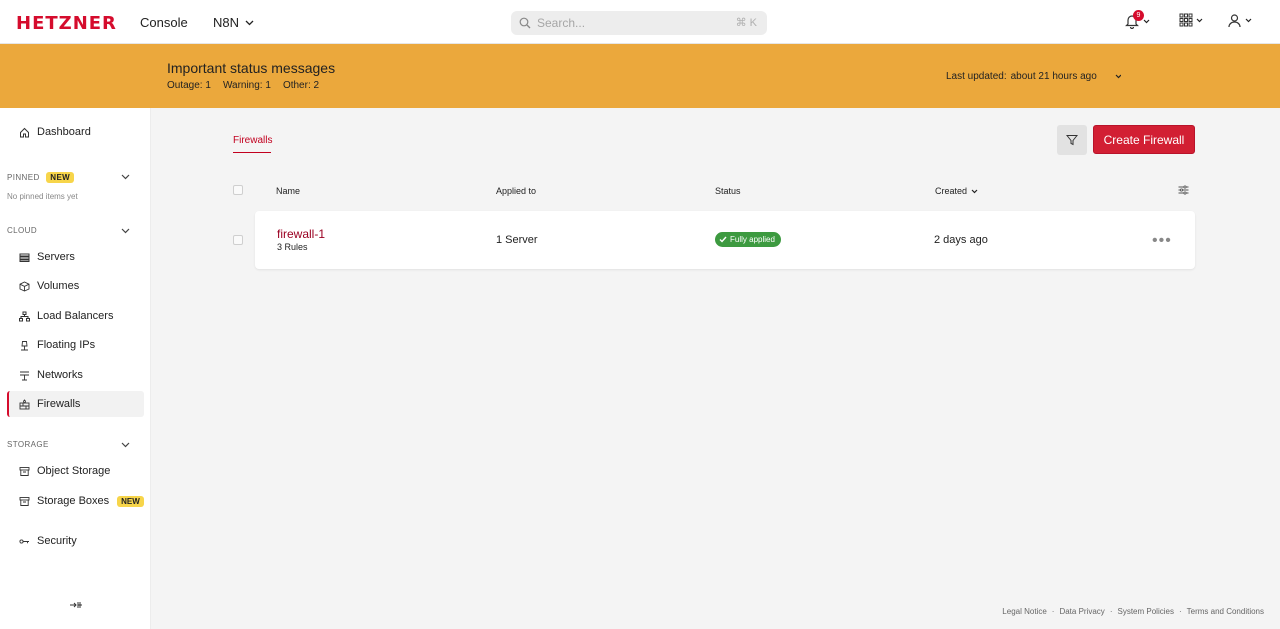  I want to click on project-switcher: N8N, so click(233, 22).